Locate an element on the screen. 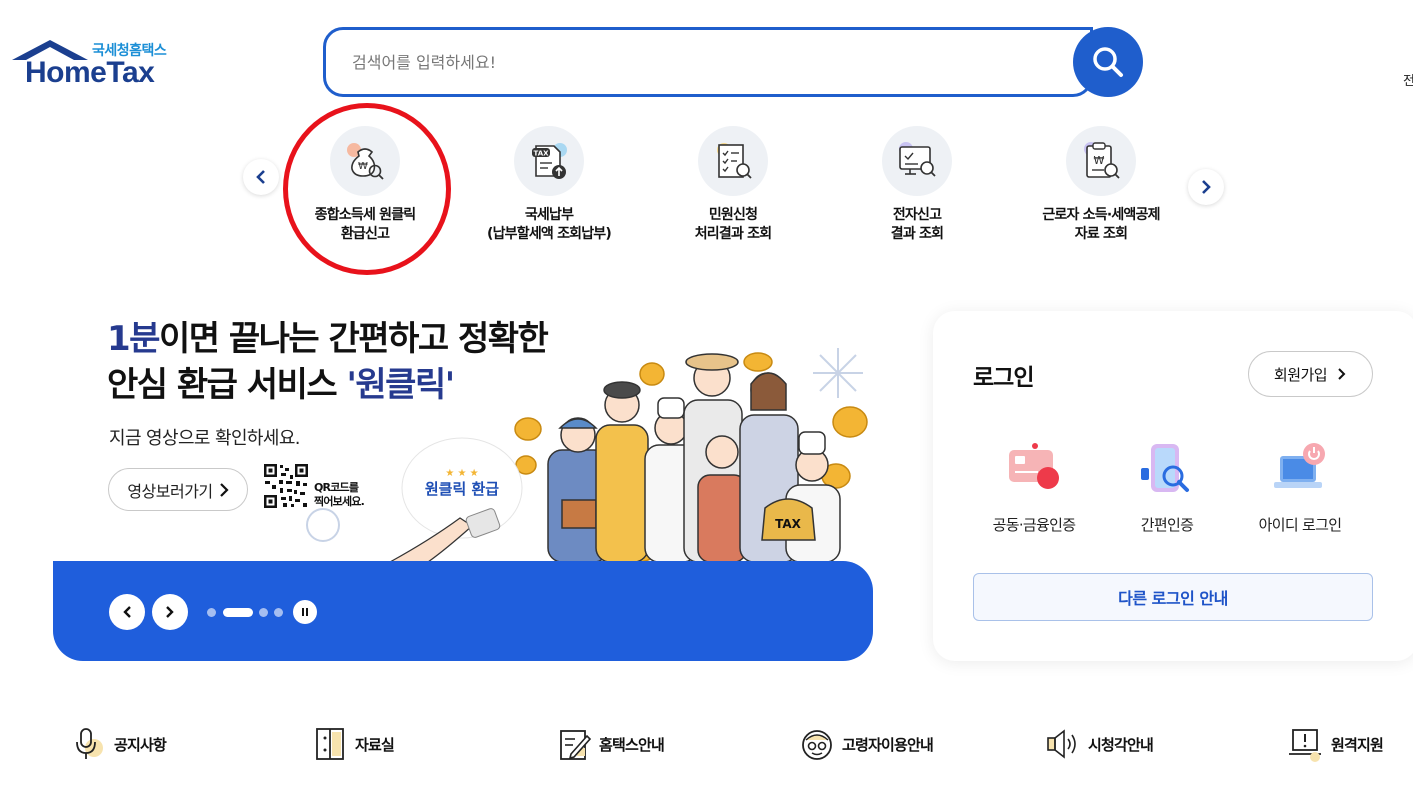 The image size is (1413, 809). banner-prev-button is located at coordinates (127, 612).